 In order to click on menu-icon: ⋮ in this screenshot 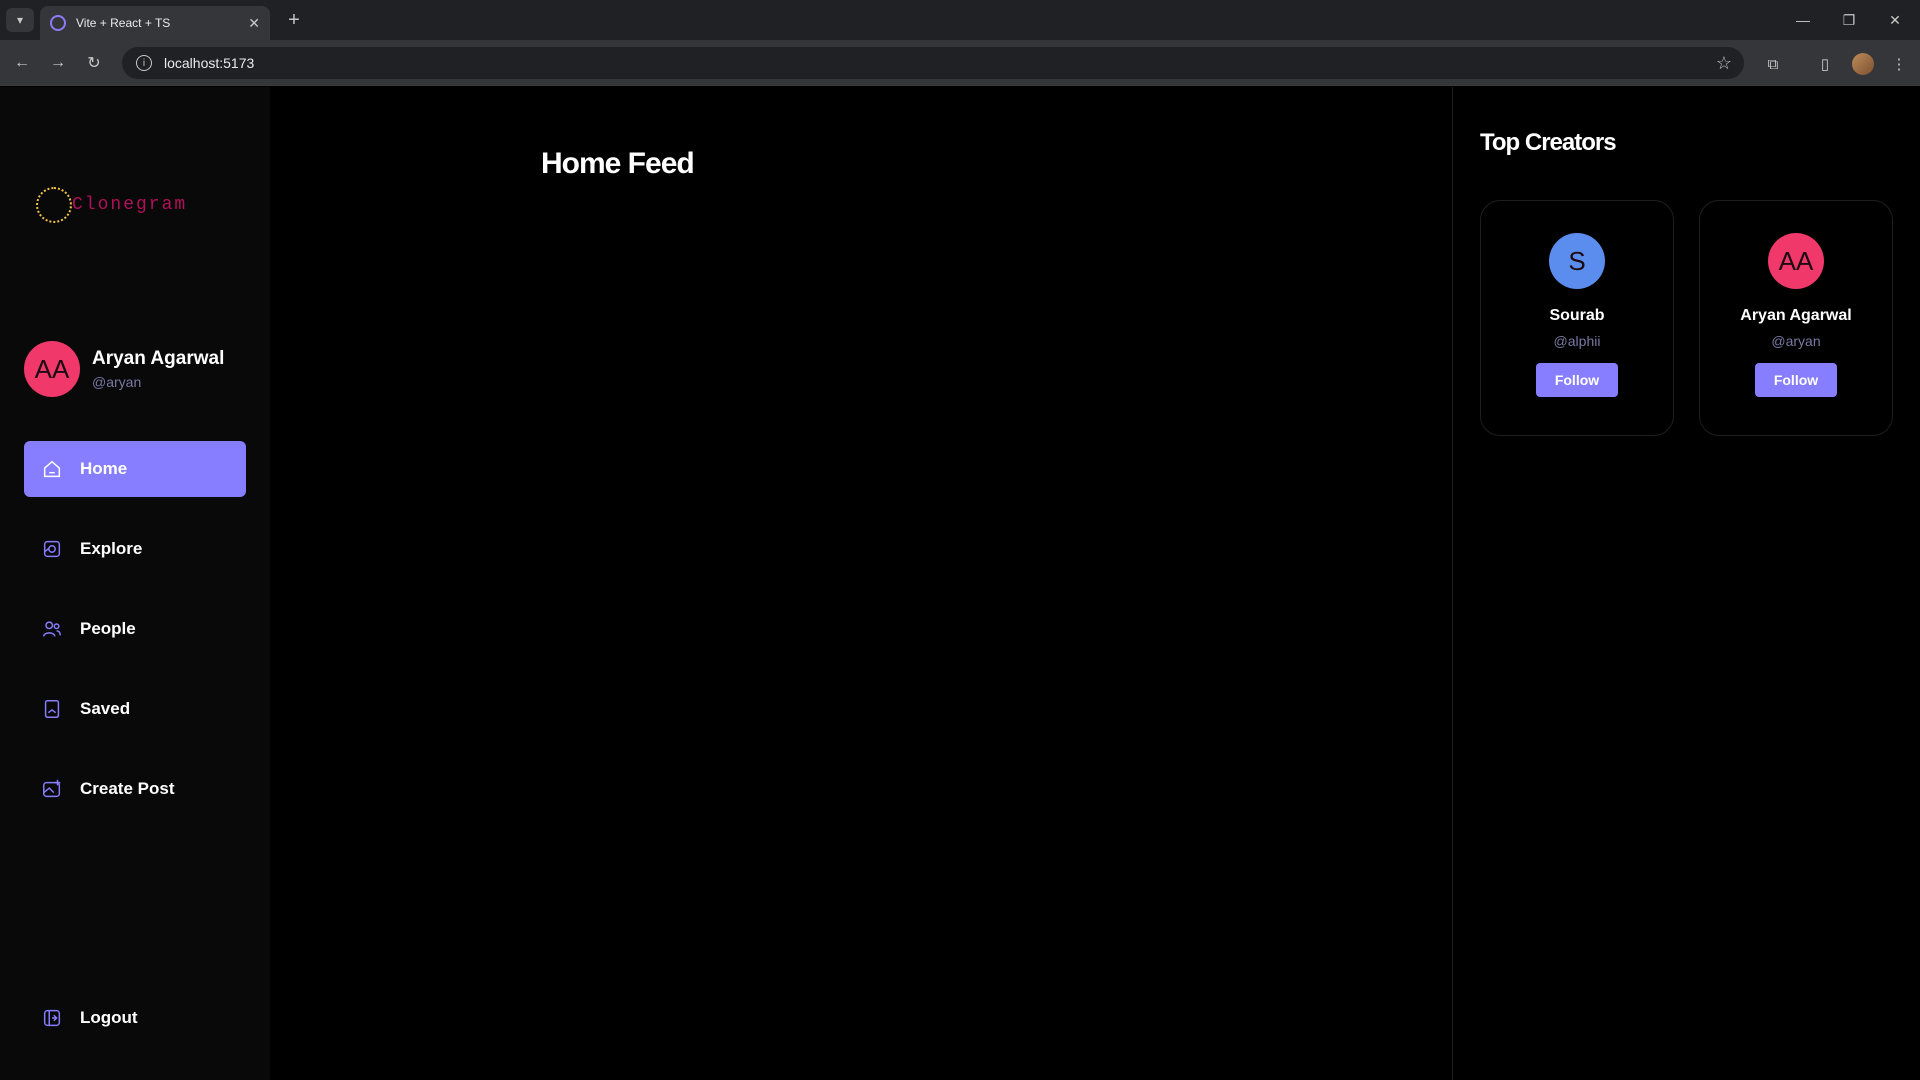, I will do `click(1899, 64)`.